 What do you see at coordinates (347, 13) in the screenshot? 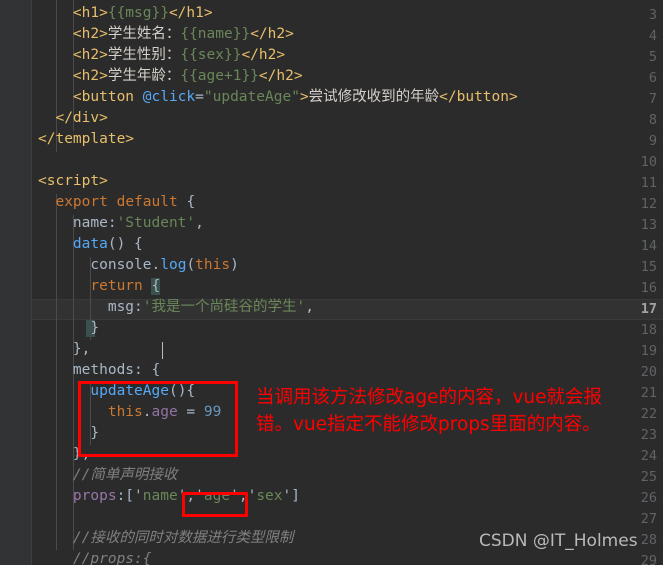
I see `code-line: <h1>{{msg}}</h1>` at bounding box center [347, 13].